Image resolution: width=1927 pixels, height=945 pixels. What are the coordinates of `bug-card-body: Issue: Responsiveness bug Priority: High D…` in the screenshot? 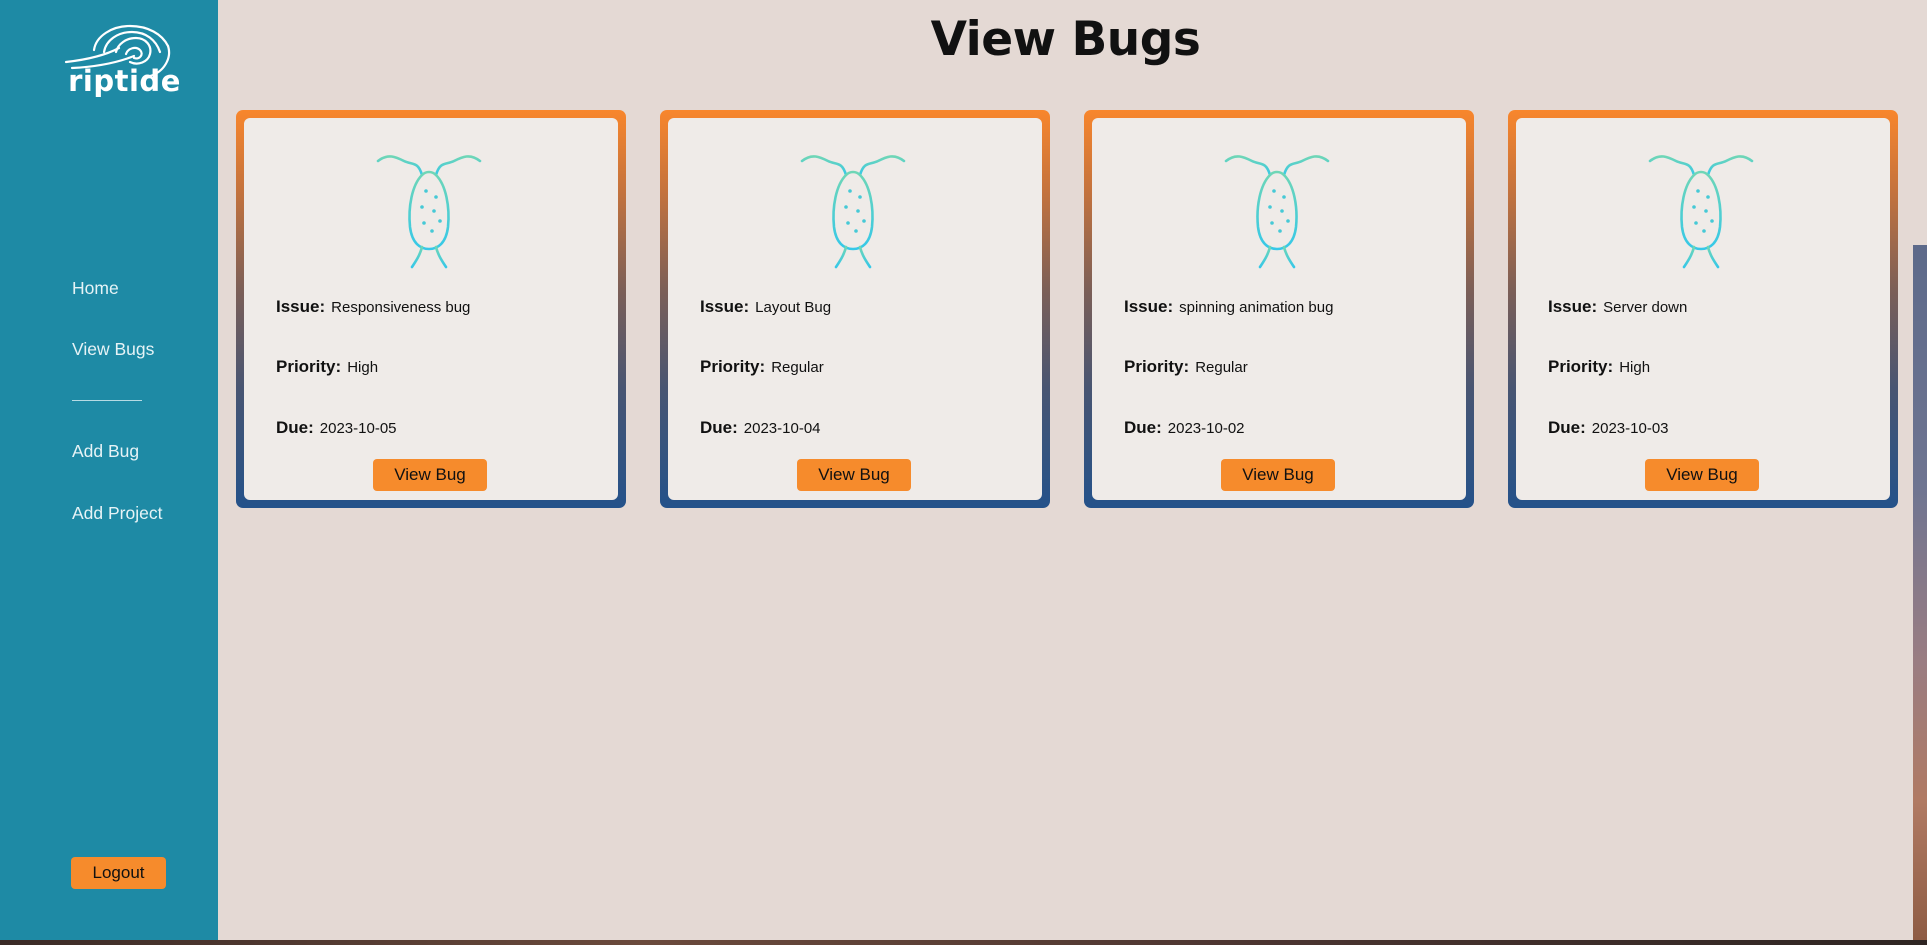 It's located at (431, 309).